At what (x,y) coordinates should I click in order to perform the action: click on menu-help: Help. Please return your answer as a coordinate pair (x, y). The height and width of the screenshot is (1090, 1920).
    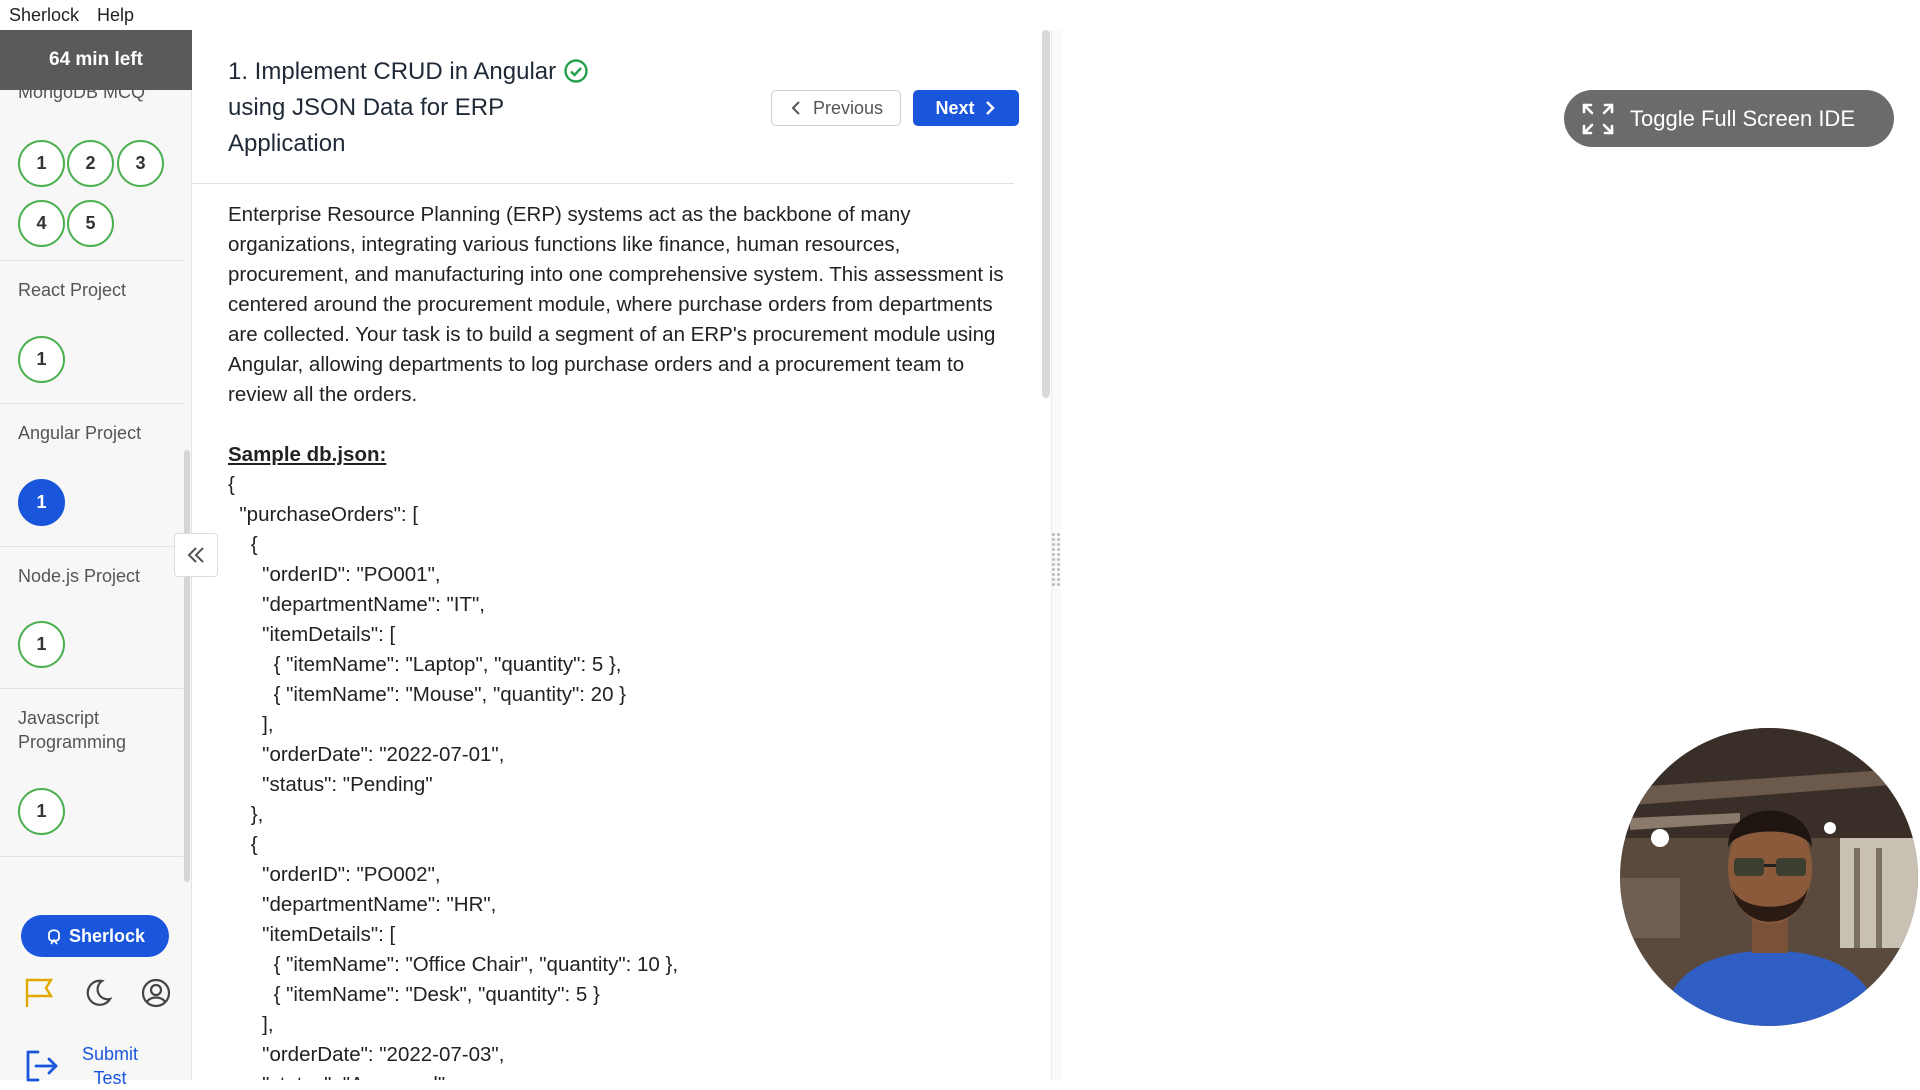
    Looking at the image, I should click on (115, 15).